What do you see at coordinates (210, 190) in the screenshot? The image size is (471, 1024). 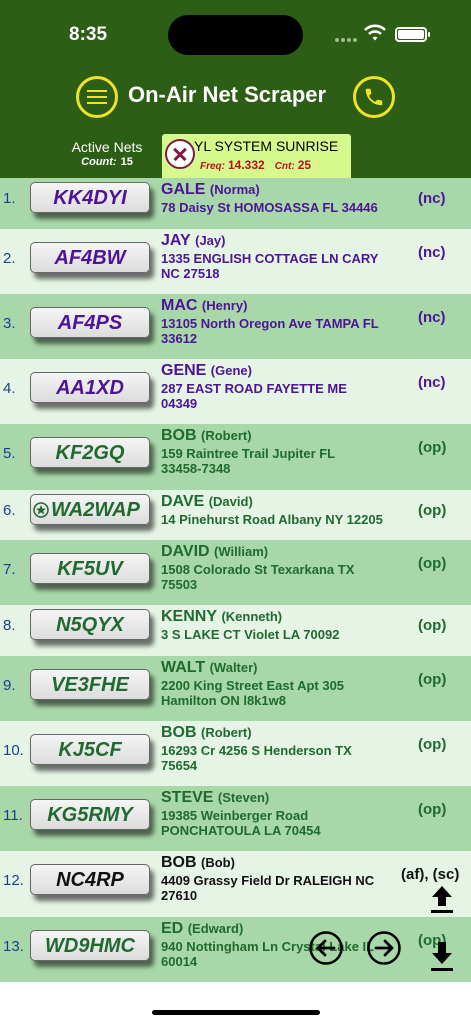 I see `operator-name: GALE (Norma)` at bounding box center [210, 190].